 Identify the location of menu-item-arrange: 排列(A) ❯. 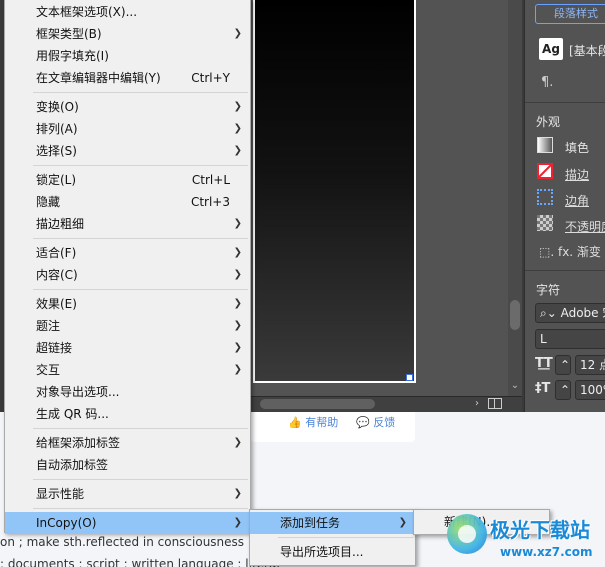
(127, 129).